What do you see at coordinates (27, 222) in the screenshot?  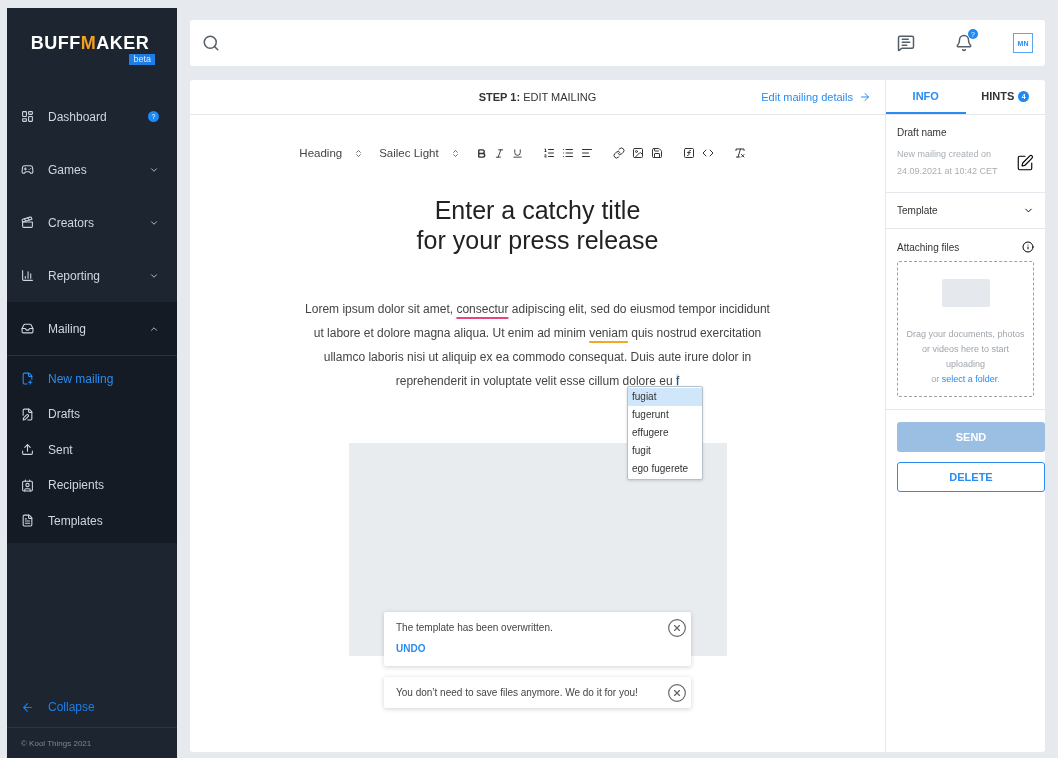 I see `video-icon` at bounding box center [27, 222].